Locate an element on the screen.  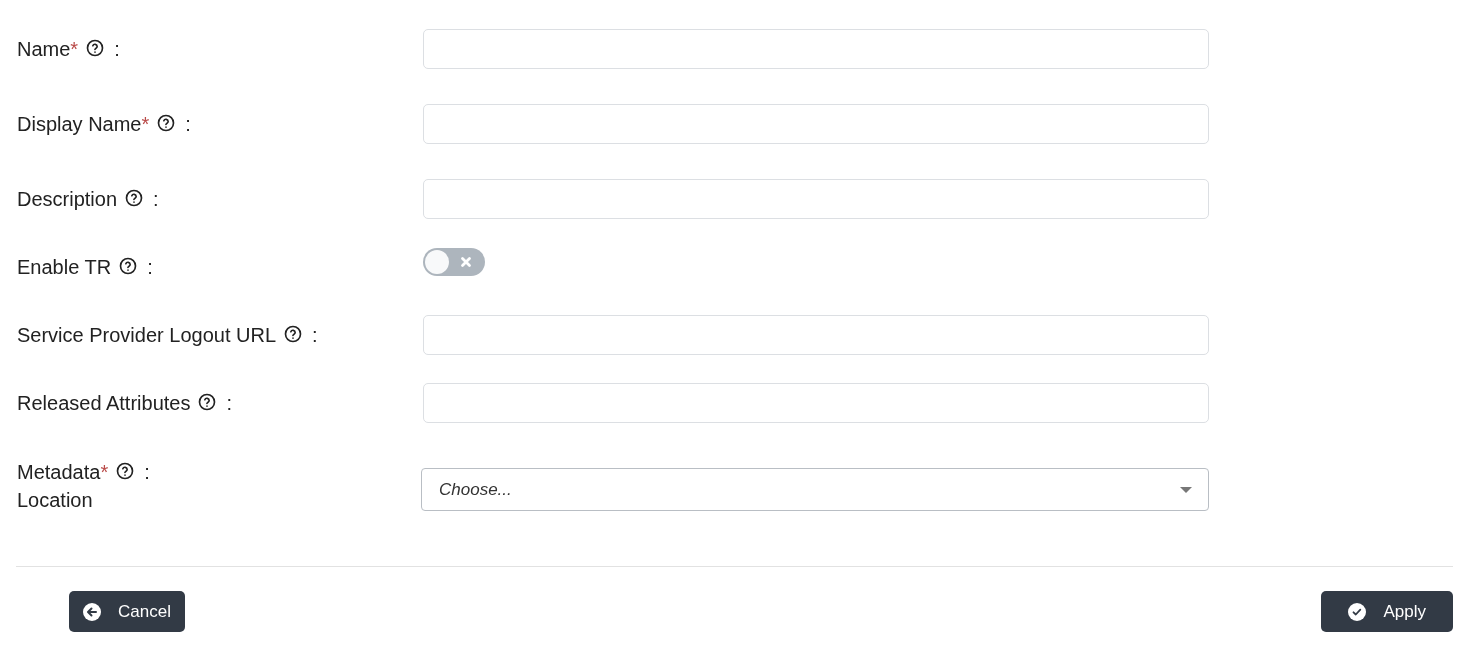
field-label: Enable TR is located at coordinates (64, 267).